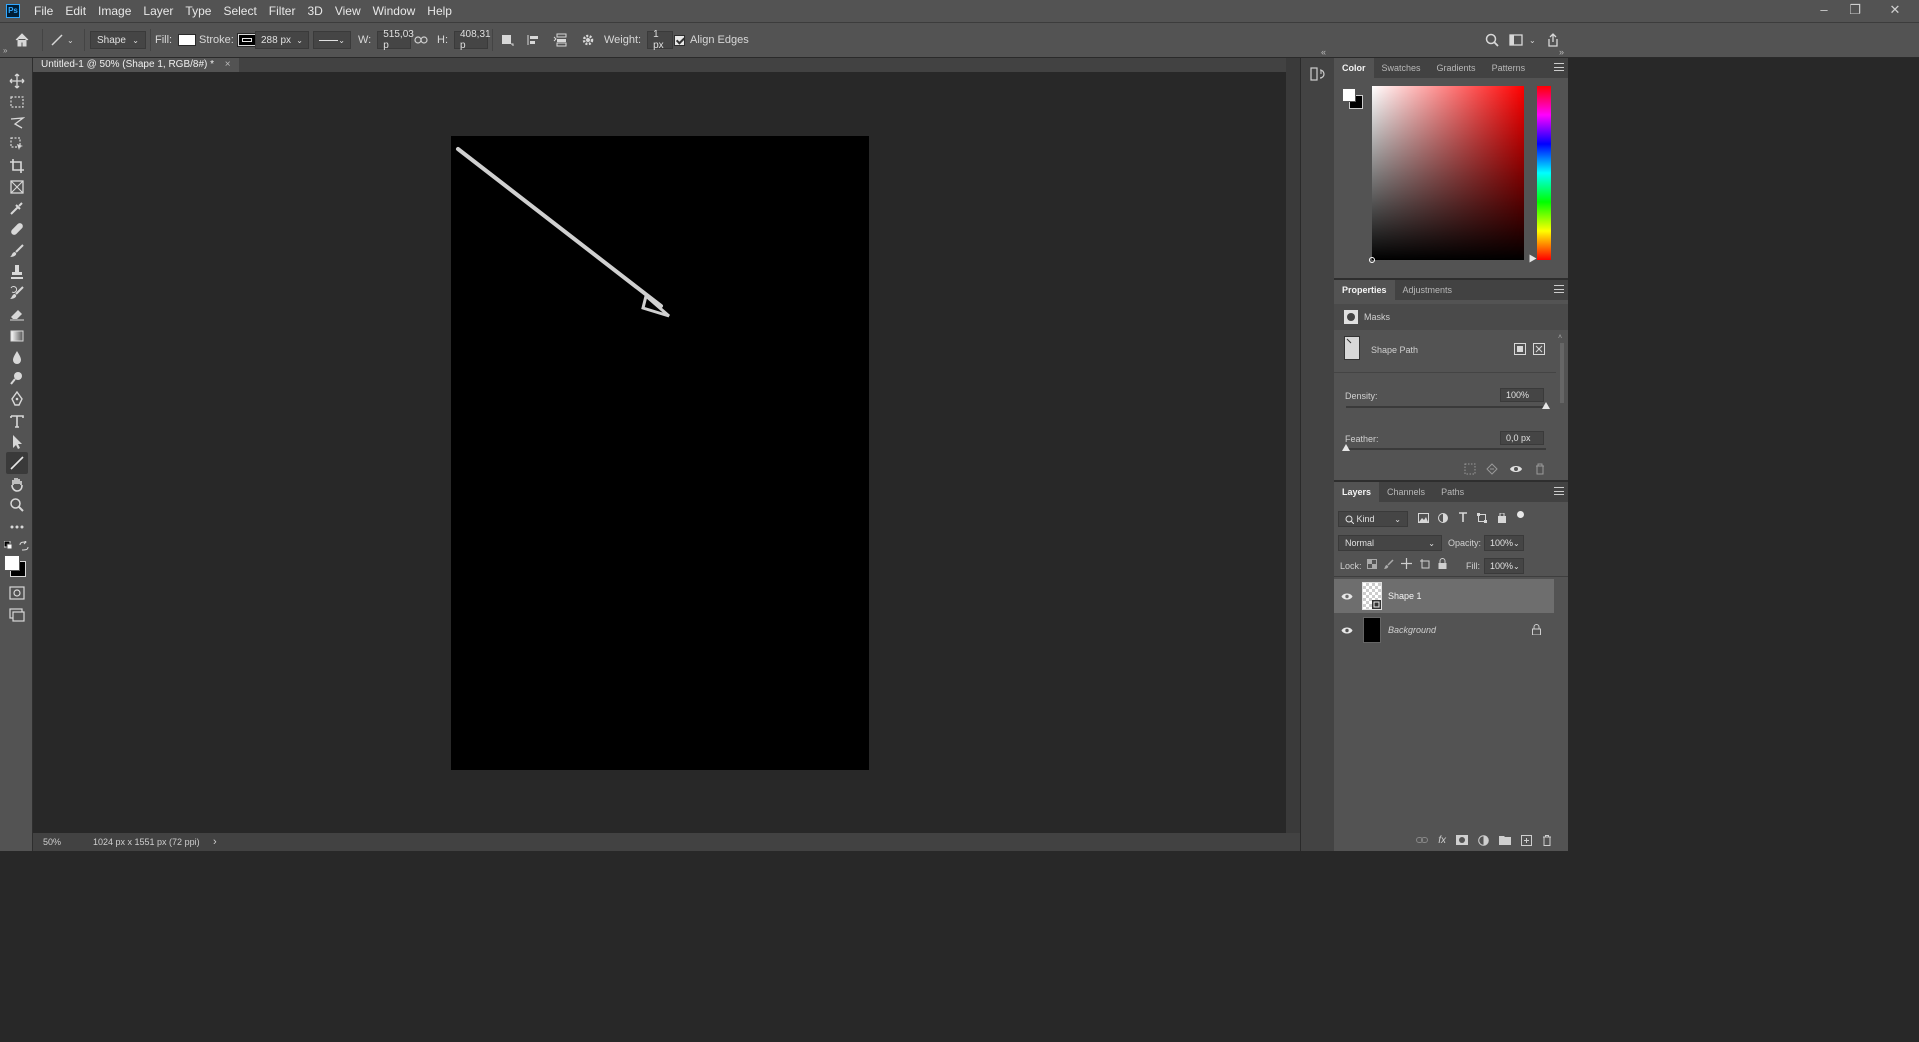 This screenshot has width=1919, height=1042. I want to click on tab-properties: Properties, so click(1364, 290).